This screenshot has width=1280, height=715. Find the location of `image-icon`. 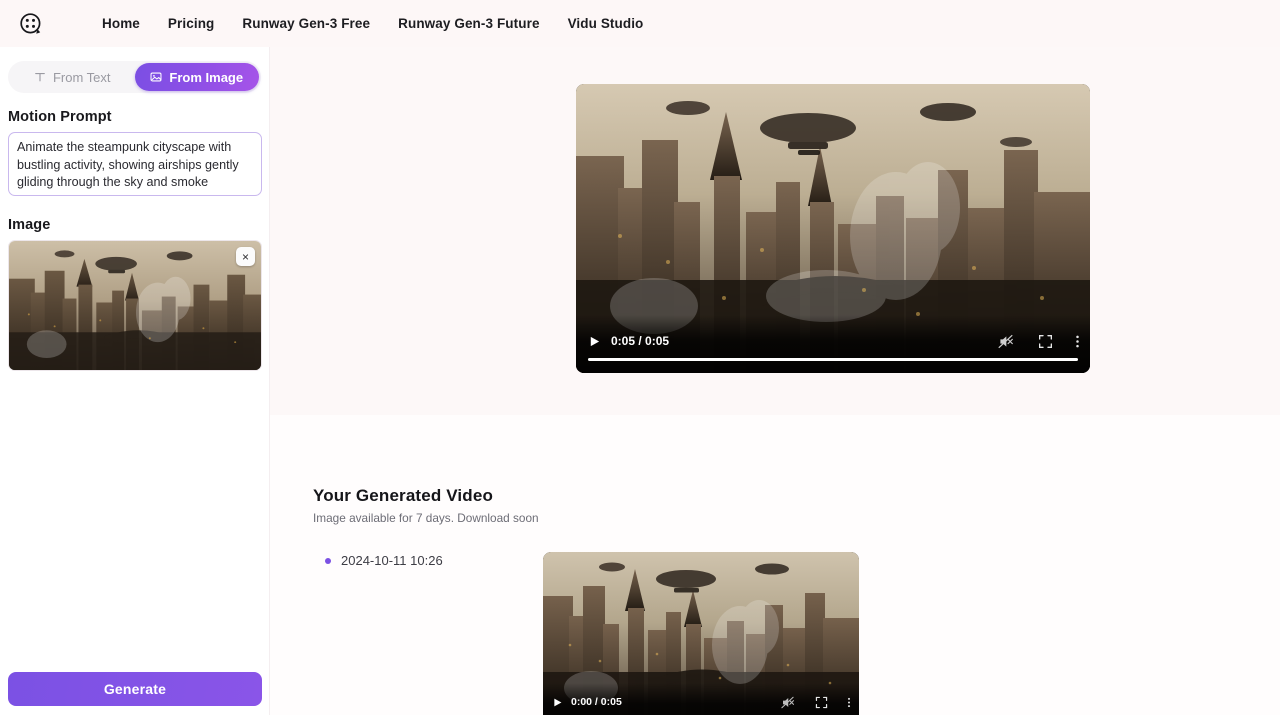

image-icon is located at coordinates (156, 77).